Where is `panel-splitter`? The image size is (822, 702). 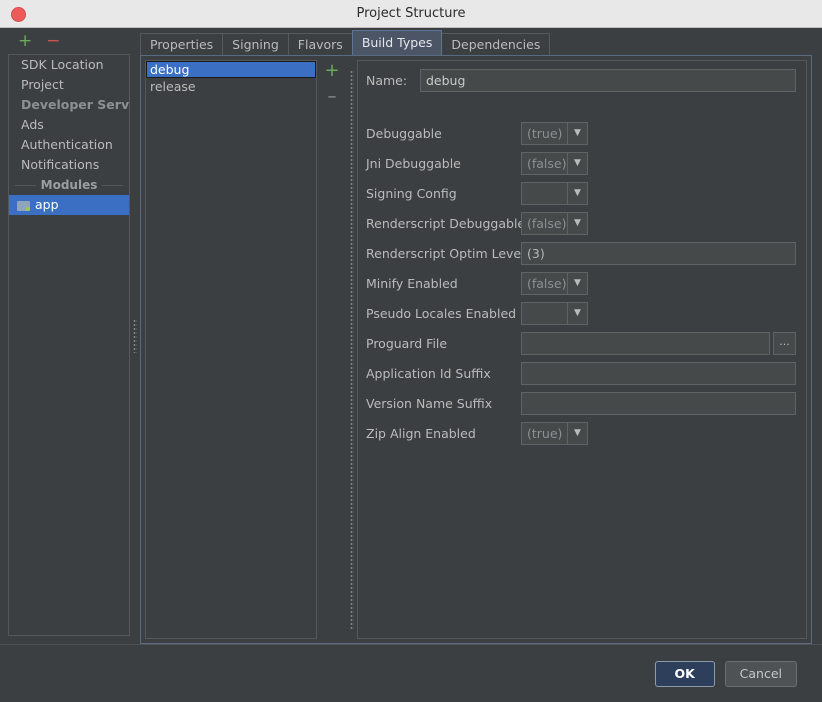 panel-splitter is located at coordinates (135, 336).